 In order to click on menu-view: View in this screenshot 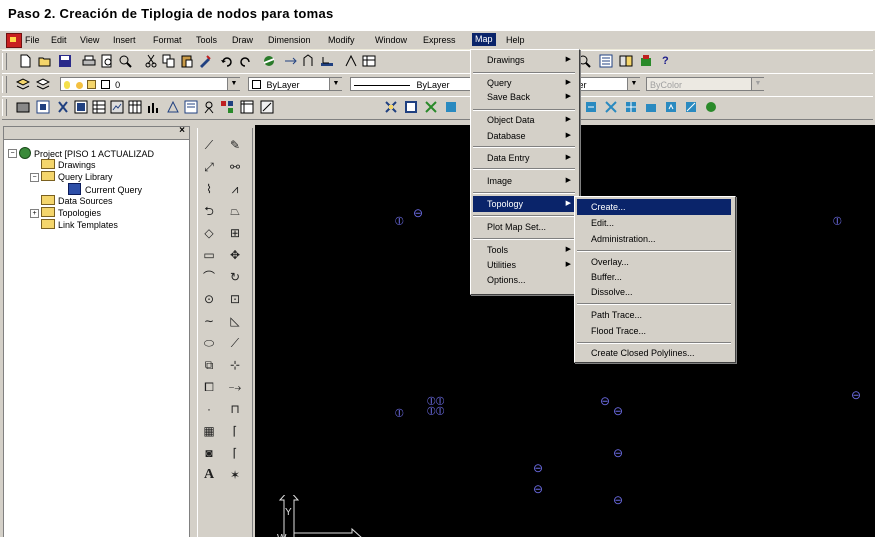, I will do `click(89, 40)`.